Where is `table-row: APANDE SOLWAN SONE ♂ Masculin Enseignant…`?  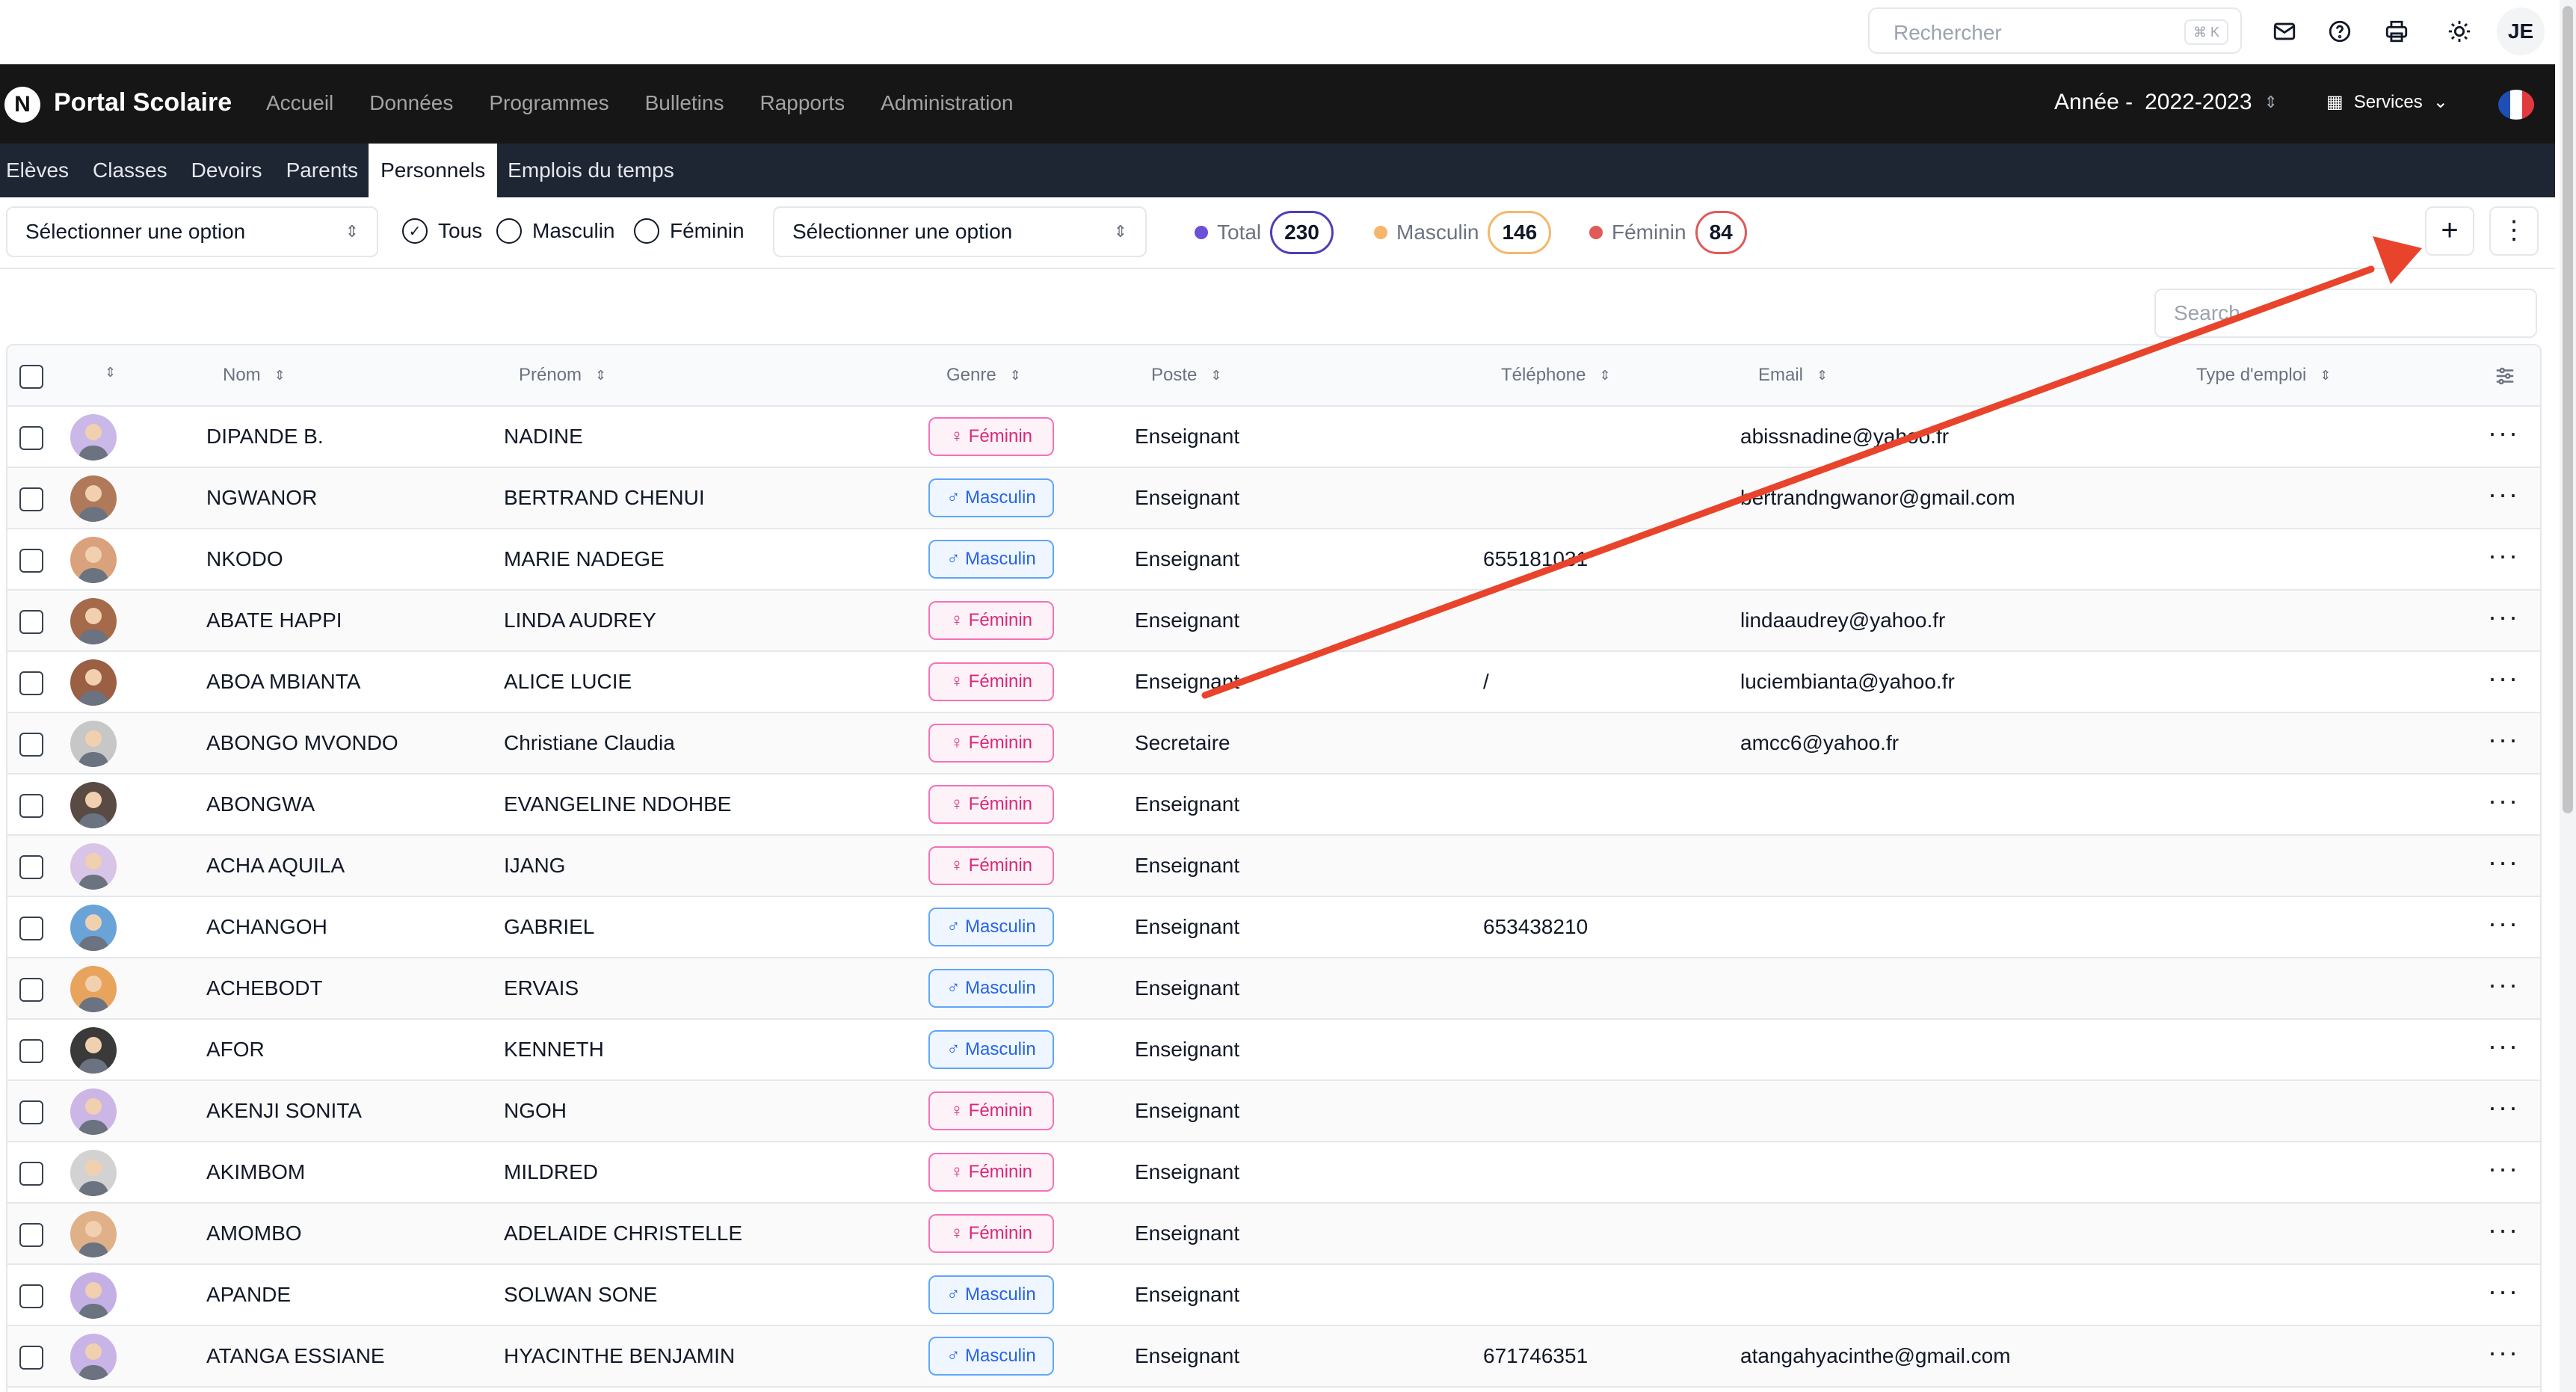 table-row: APANDE SOLWAN SONE ♂ Masculin Enseignant… is located at coordinates (1273, 1295).